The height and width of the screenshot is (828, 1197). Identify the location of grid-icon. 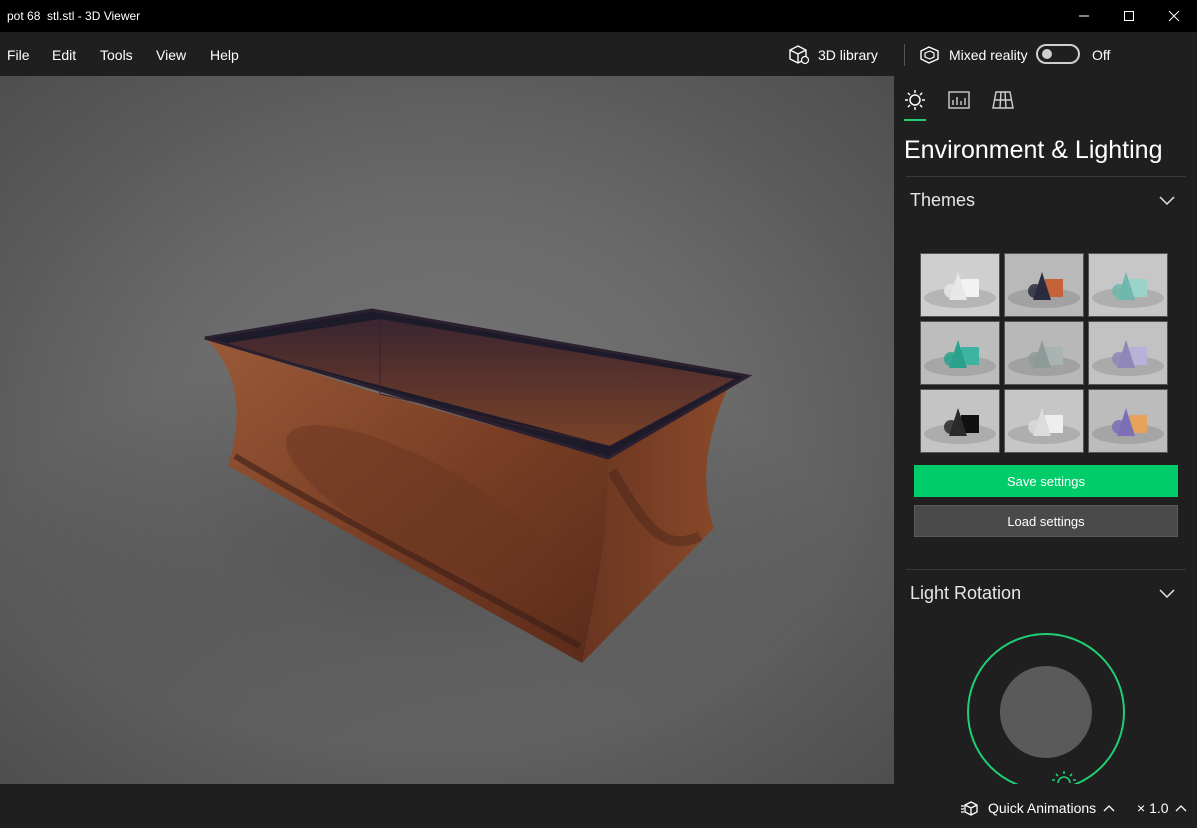
(1003, 100).